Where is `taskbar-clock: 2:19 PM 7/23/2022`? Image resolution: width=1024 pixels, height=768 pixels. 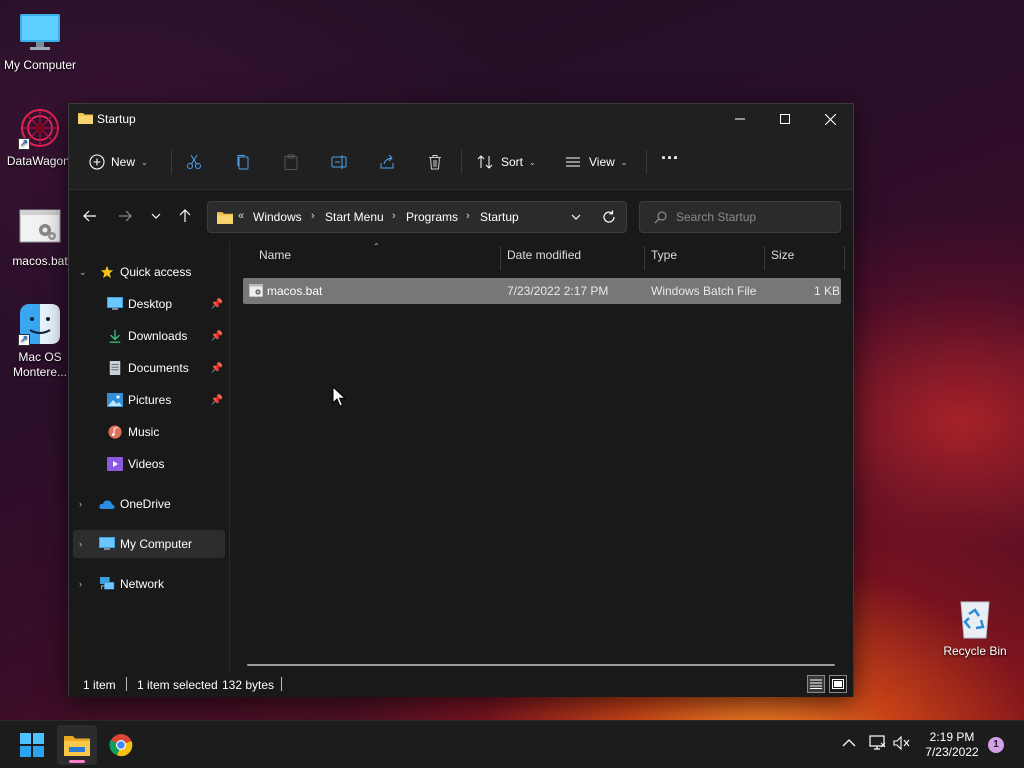 taskbar-clock: 2:19 PM 7/23/2022 is located at coordinates (952, 745).